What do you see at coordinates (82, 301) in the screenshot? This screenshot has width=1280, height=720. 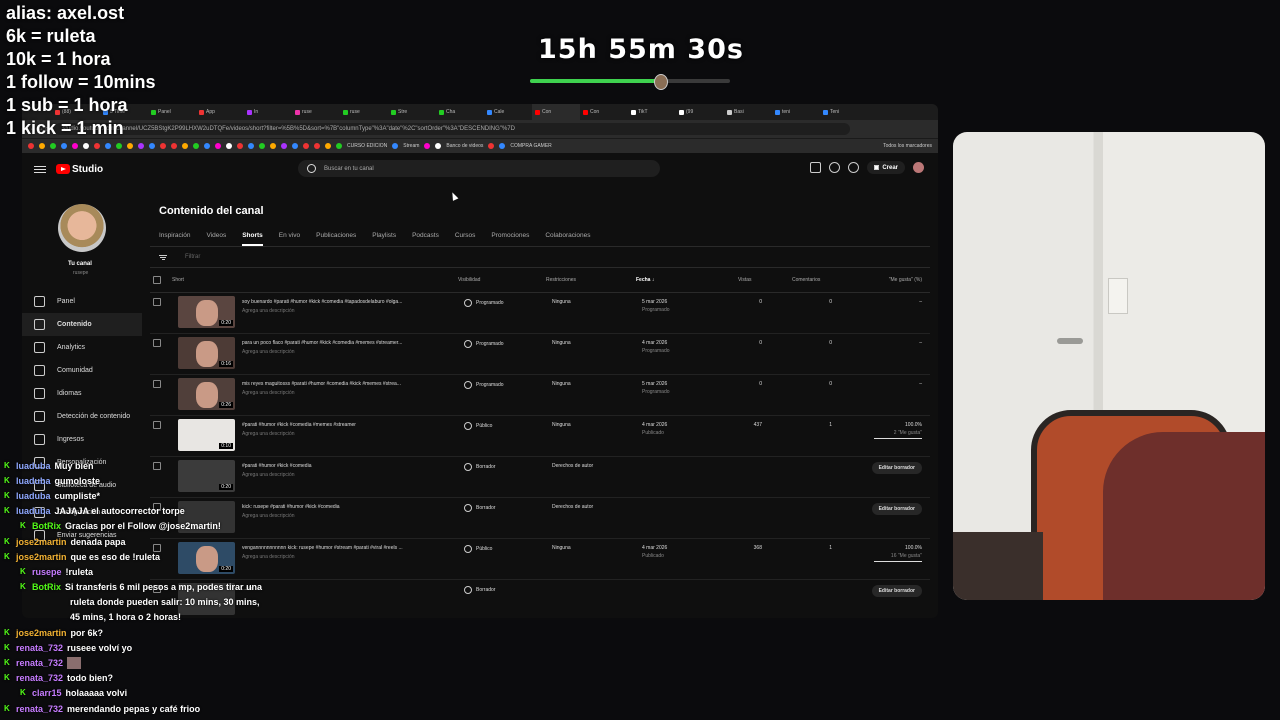 I see `sidebar-item: Panel` at bounding box center [82, 301].